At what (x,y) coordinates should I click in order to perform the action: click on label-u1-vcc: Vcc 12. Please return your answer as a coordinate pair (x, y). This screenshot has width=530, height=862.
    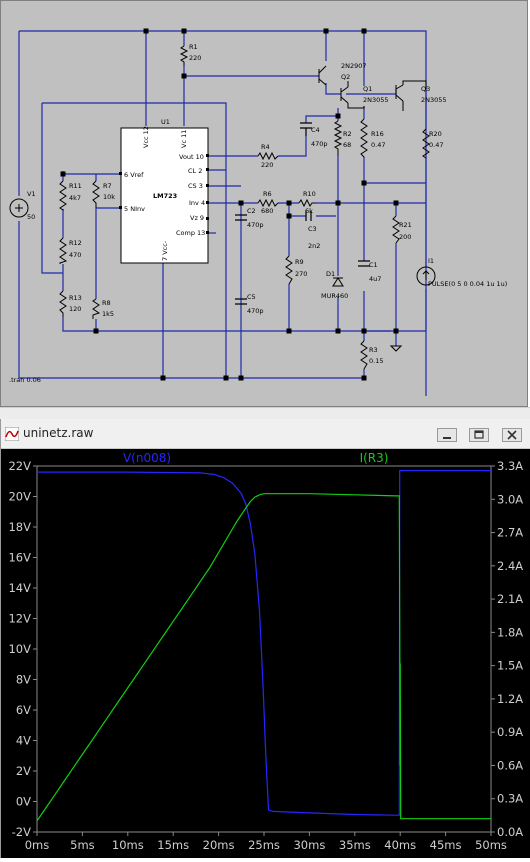
    Looking at the image, I should click on (146, 137).